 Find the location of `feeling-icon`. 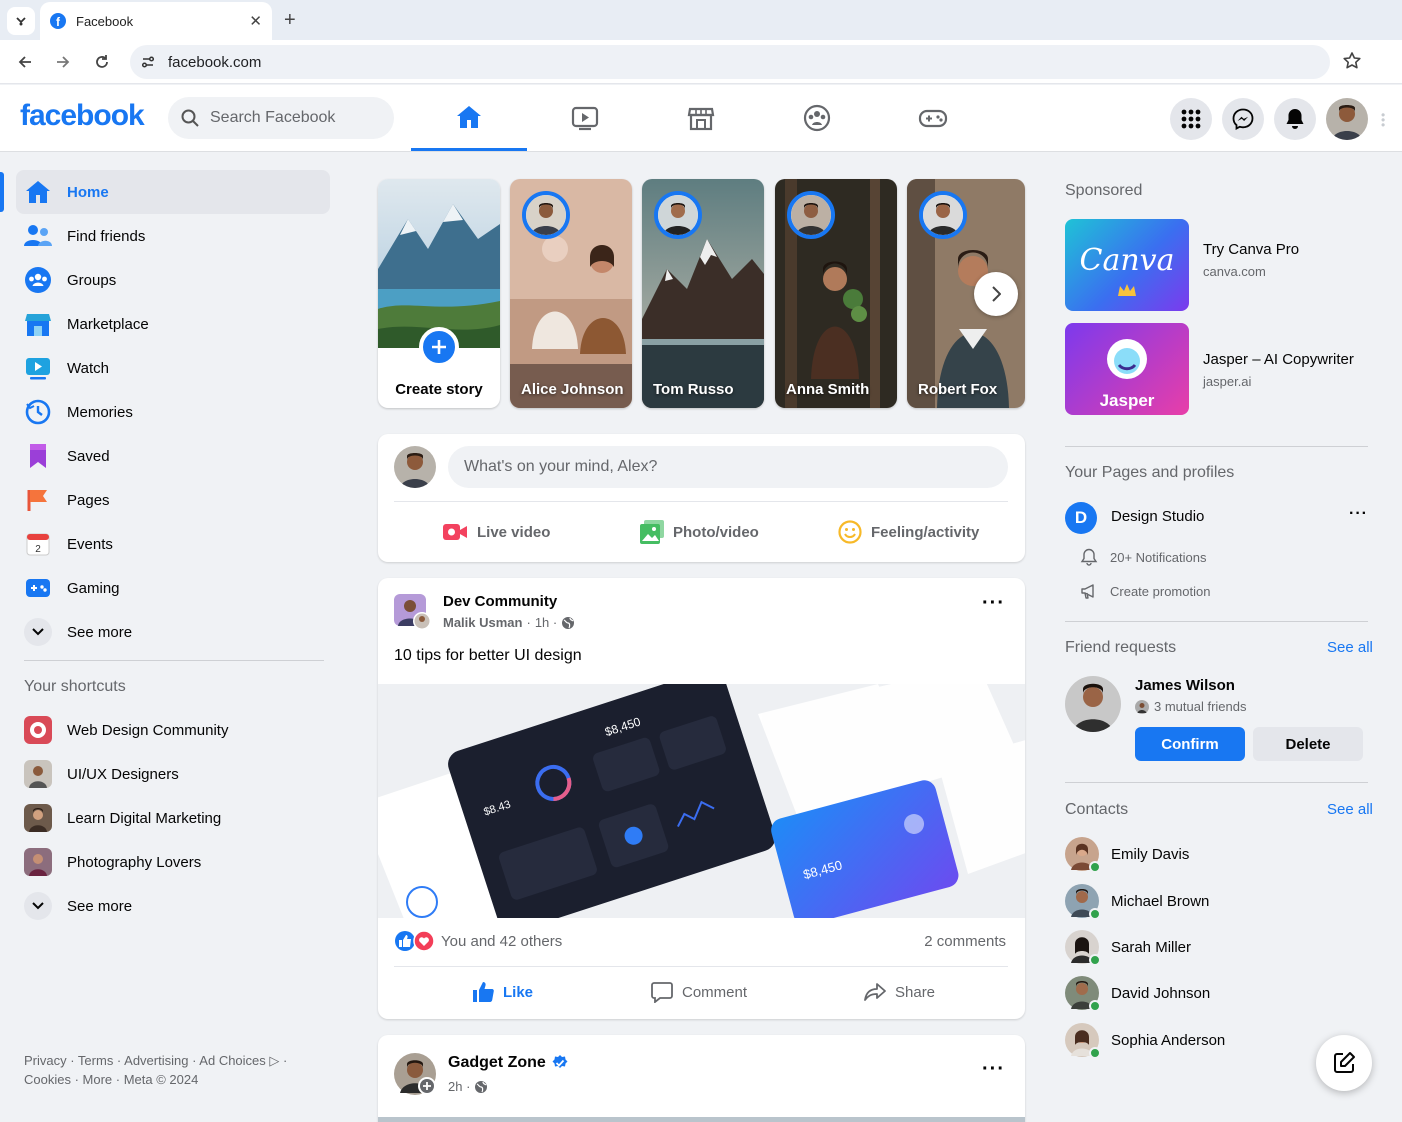

feeling-icon is located at coordinates (850, 532).